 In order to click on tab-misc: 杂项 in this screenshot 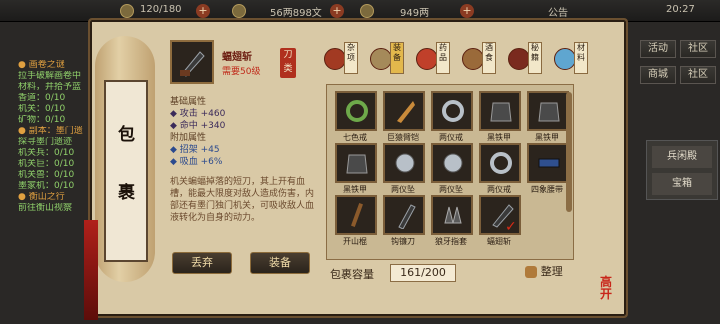, I will do `click(341, 59)`.